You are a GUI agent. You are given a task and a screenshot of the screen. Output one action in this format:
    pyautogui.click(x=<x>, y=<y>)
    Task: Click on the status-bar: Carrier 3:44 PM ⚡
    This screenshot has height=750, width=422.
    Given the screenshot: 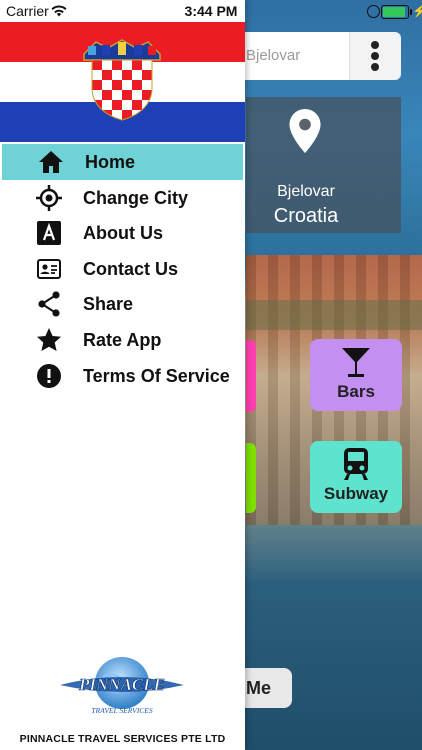 What is the action you would take?
    pyautogui.click(x=211, y=11)
    